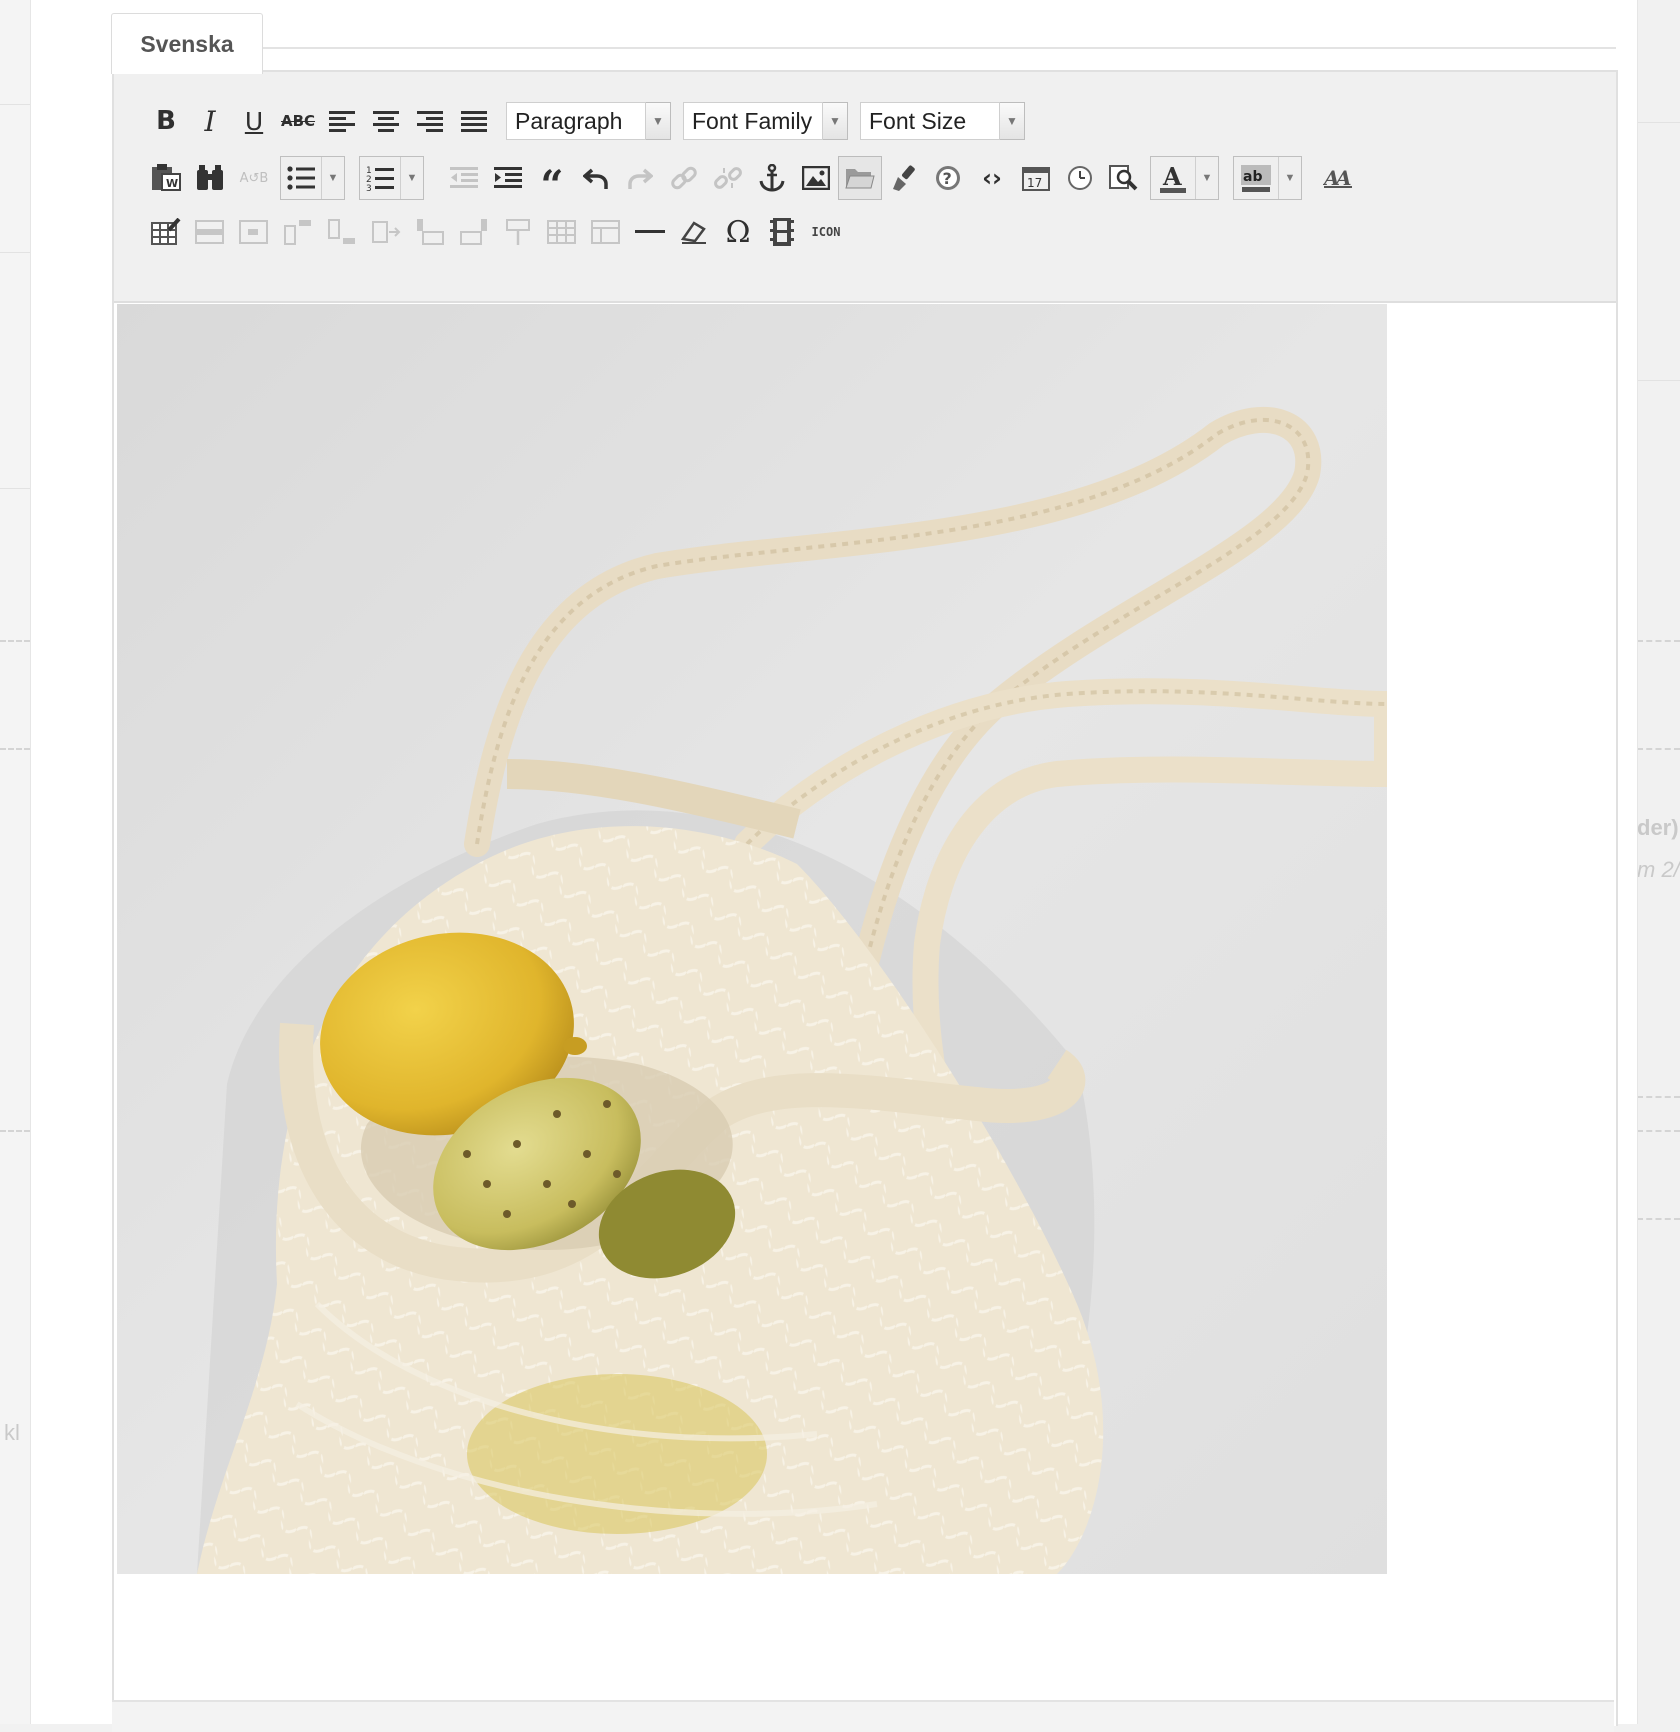  What do you see at coordinates (694, 232) in the screenshot?
I see `eraser-icon` at bounding box center [694, 232].